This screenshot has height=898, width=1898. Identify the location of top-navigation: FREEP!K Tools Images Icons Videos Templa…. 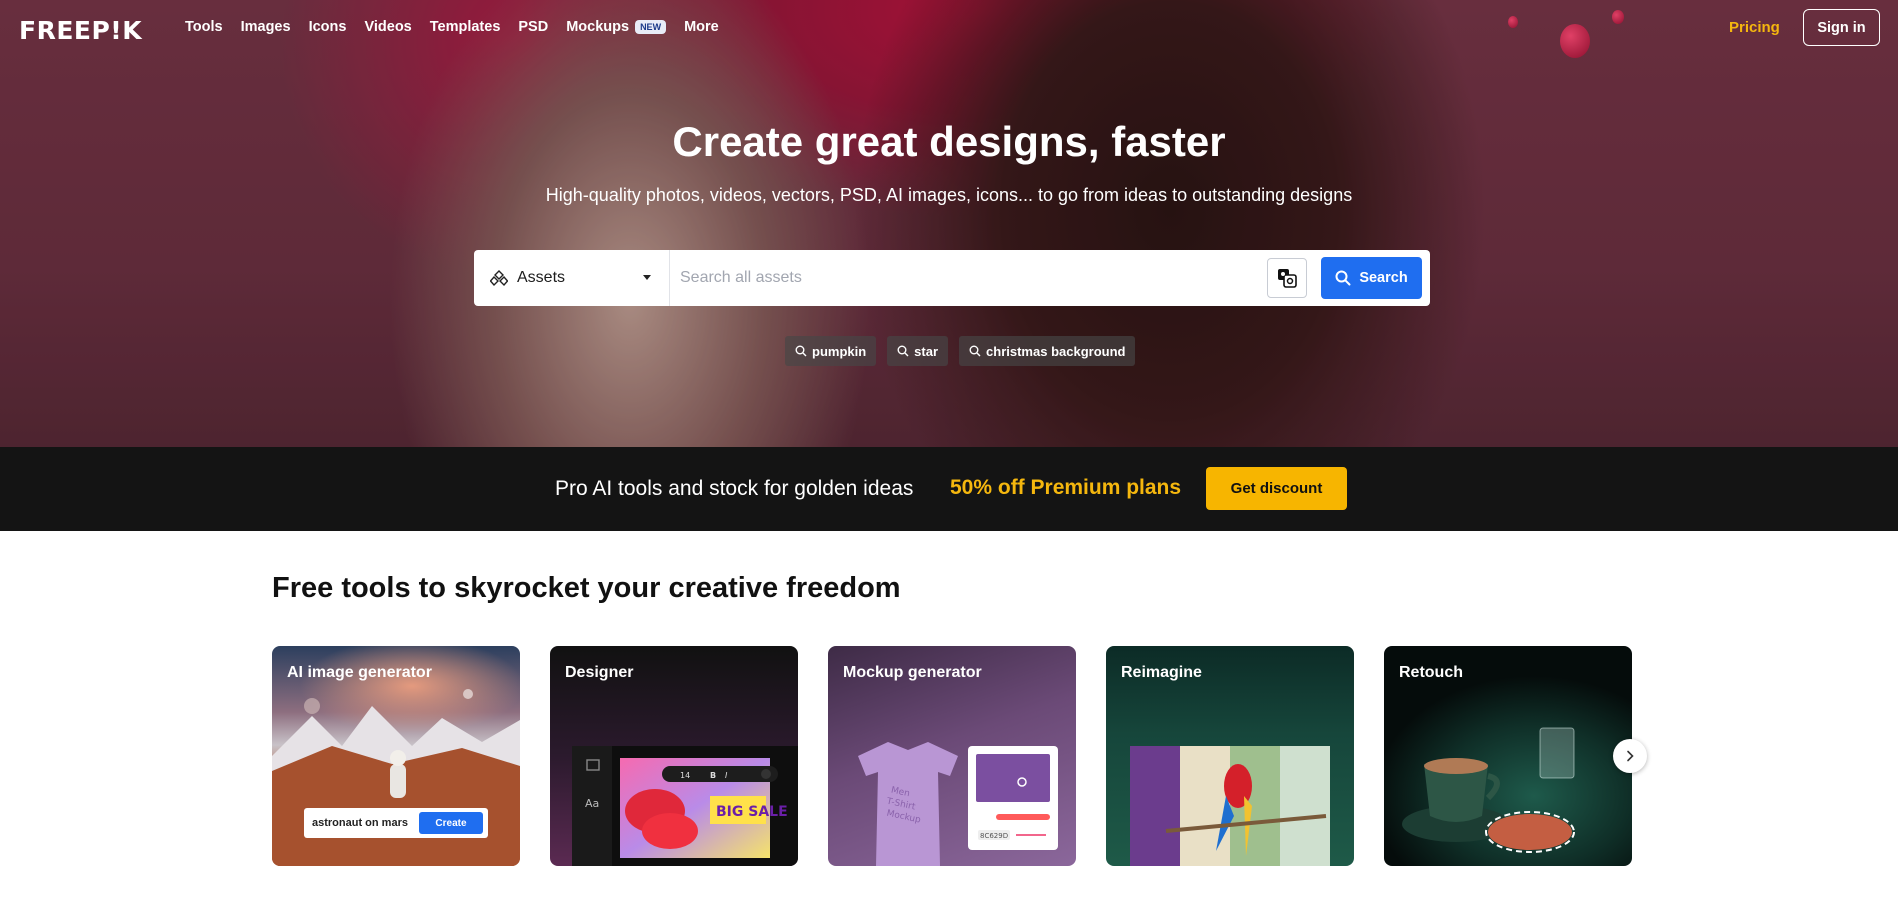
(949, 28).